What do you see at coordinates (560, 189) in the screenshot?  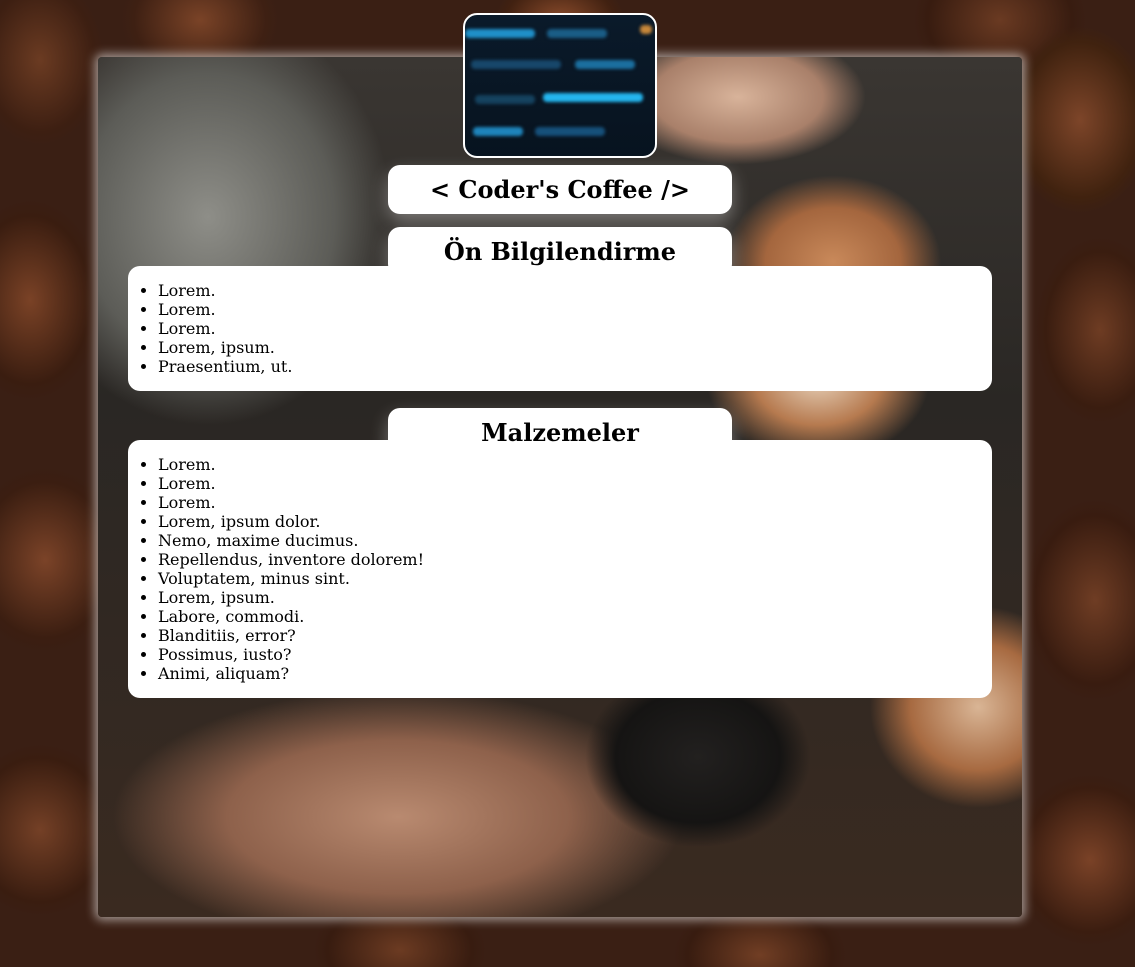 I see `site-title: < Coder's Coffee />` at bounding box center [560, 189].